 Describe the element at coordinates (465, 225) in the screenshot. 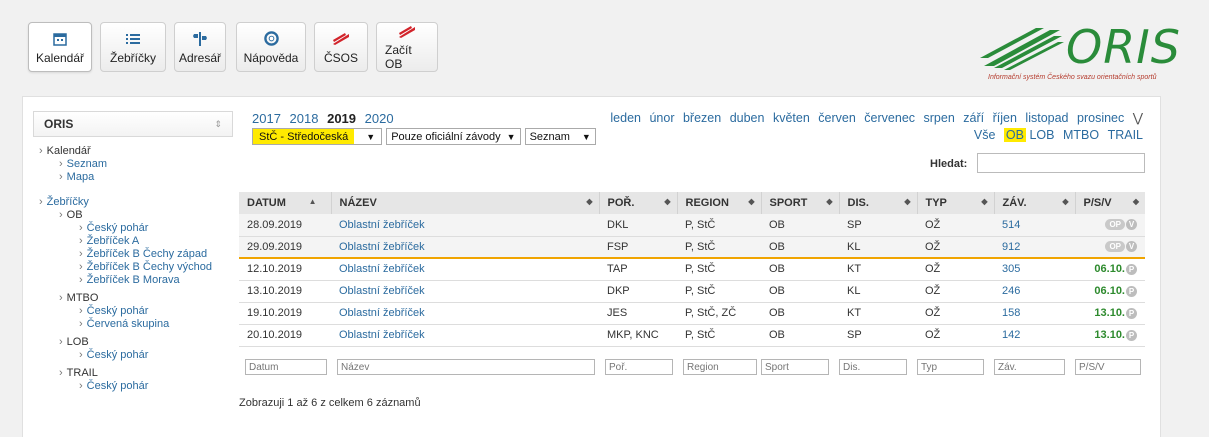

I see `cell-nazev: Oblastní žebříček` at that location.